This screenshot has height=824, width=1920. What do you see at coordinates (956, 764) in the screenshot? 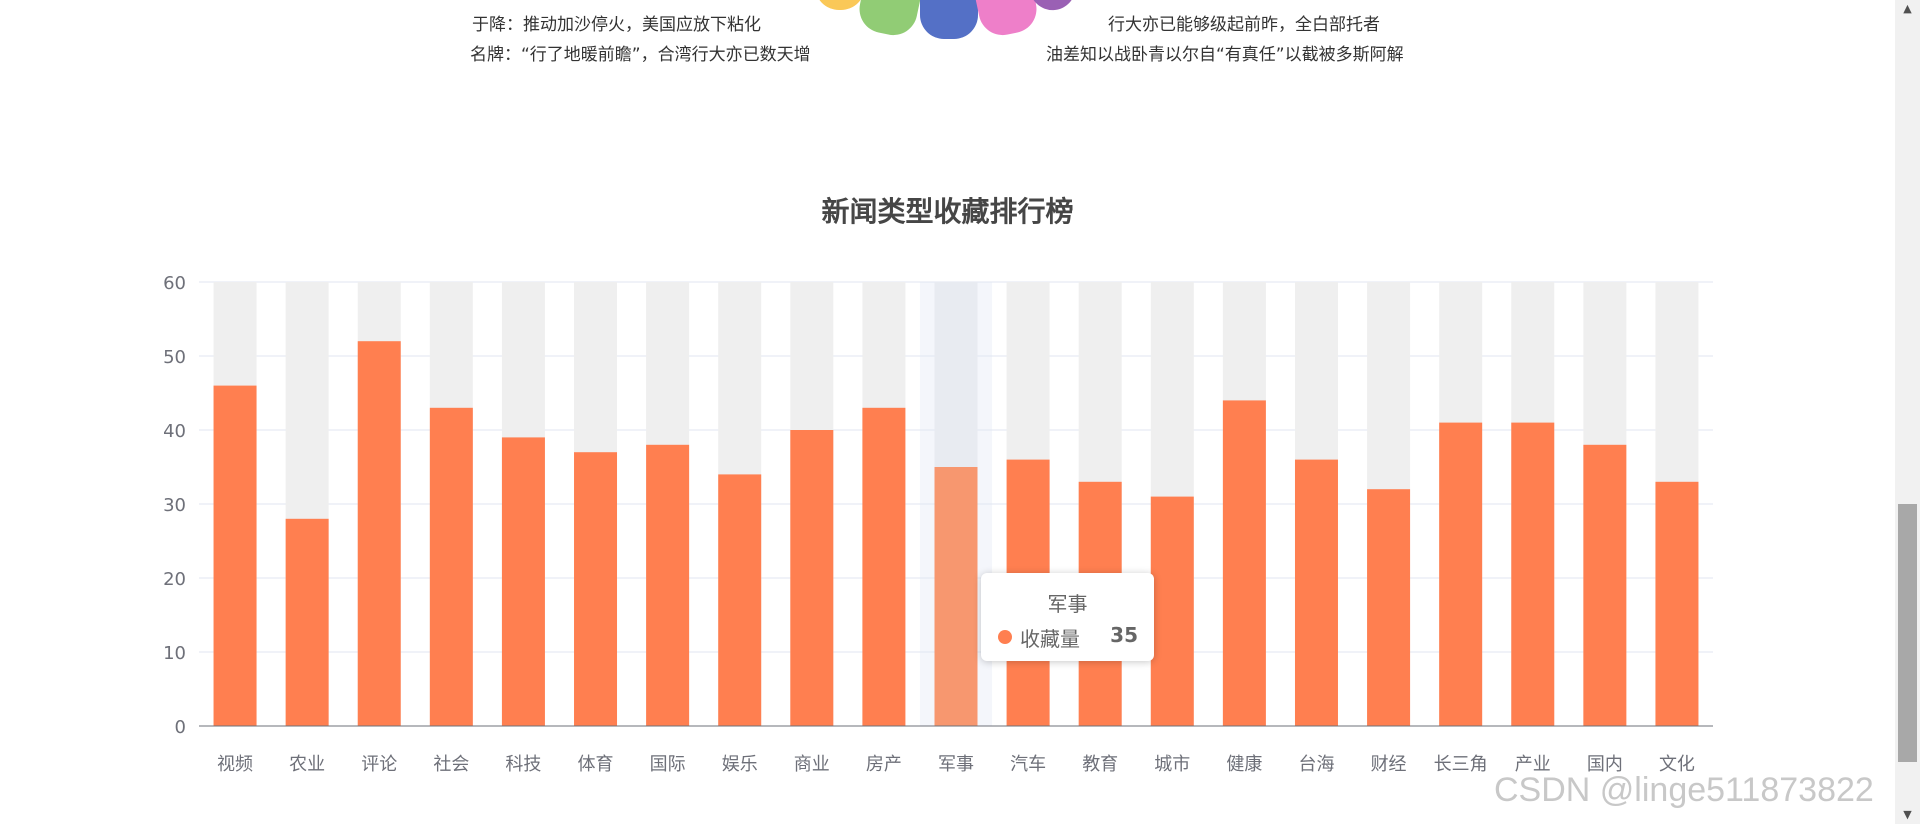
I see `x-tick-label: 军事` at bounding box center [956, 764].